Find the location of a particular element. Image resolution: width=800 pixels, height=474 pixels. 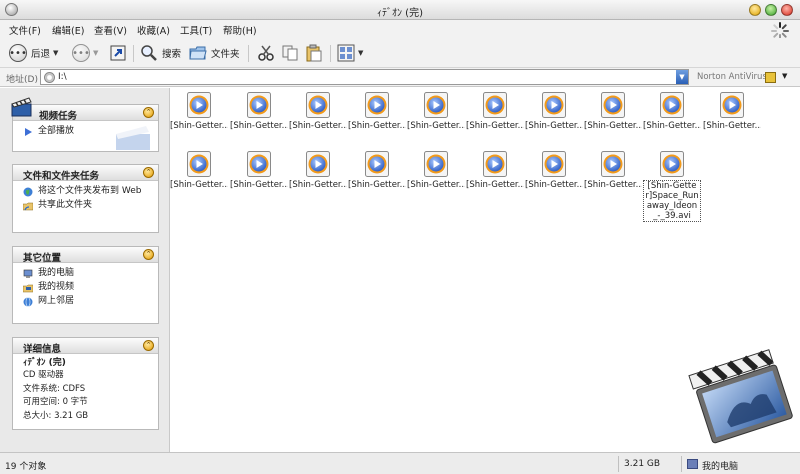

folder-up-icon is located at coordinates (118, 53).